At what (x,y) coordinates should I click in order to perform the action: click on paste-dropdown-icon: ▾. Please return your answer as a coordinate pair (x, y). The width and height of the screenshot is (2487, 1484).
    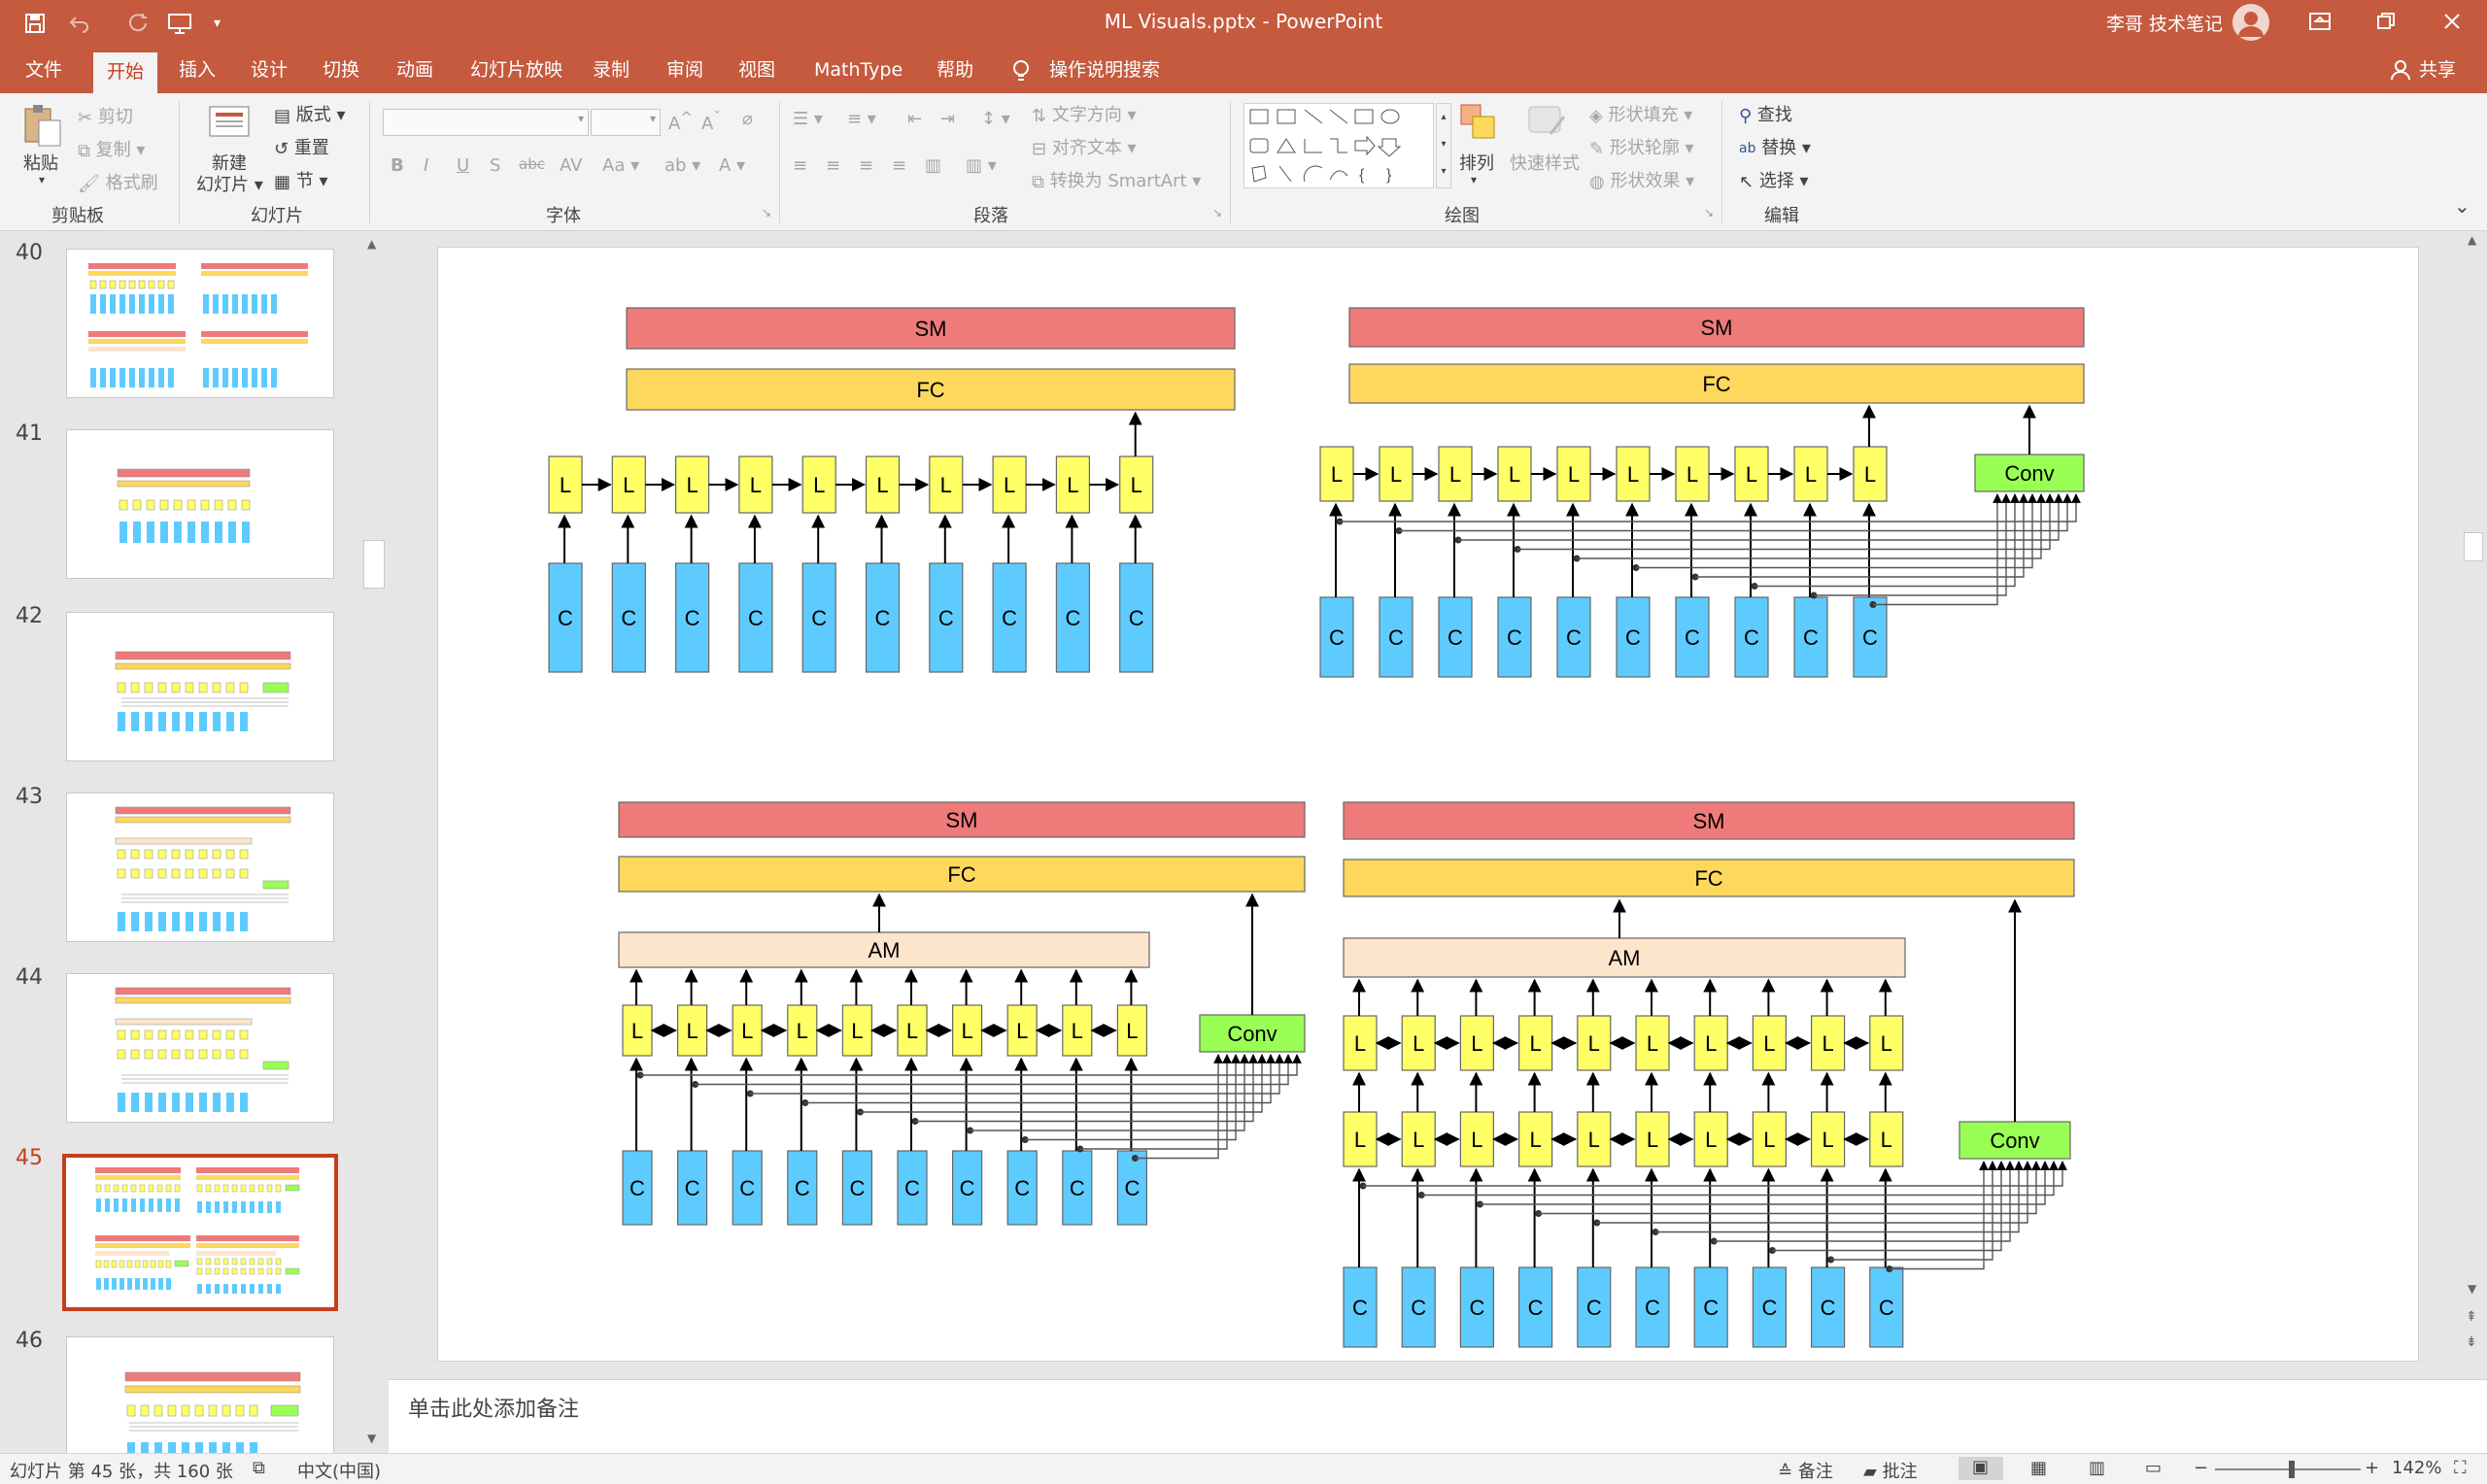
    Looking at the image, I should click on (42, 179).